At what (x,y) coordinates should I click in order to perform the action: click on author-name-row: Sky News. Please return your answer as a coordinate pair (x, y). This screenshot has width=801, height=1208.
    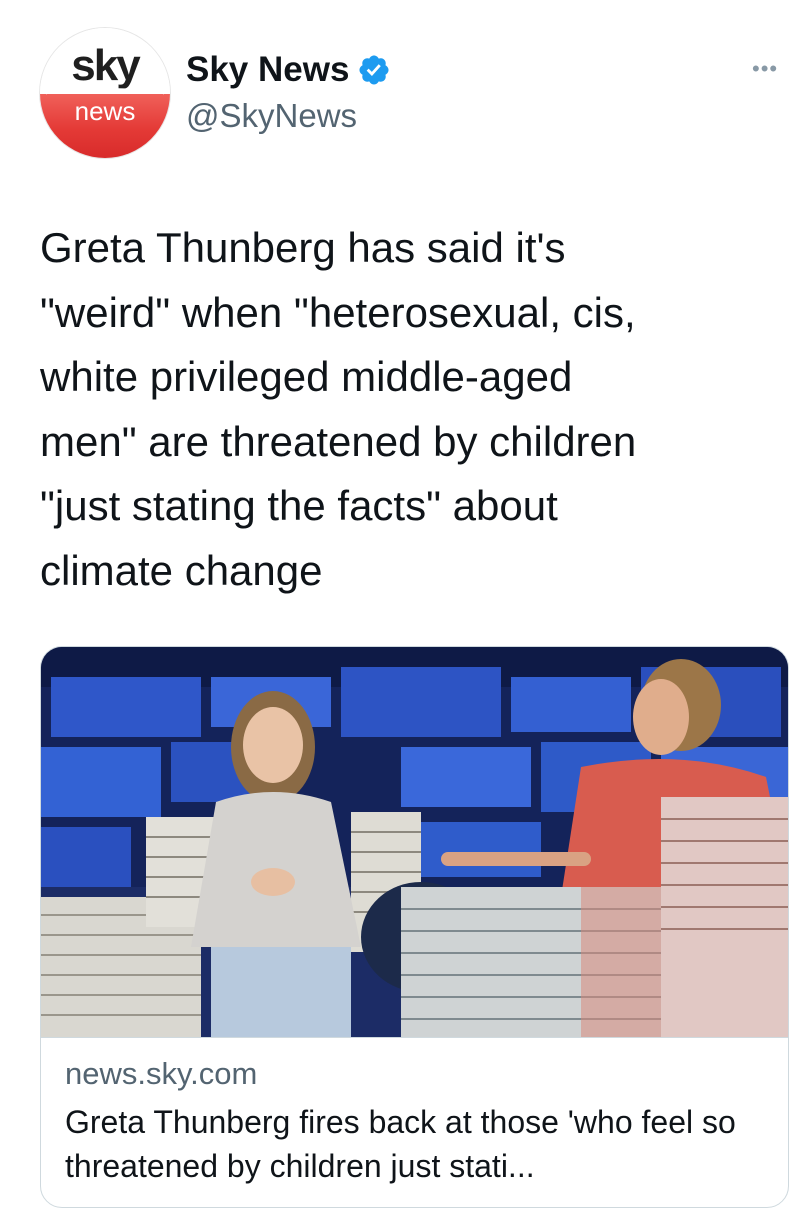
    Looking at the image, I should click on (288, 70).